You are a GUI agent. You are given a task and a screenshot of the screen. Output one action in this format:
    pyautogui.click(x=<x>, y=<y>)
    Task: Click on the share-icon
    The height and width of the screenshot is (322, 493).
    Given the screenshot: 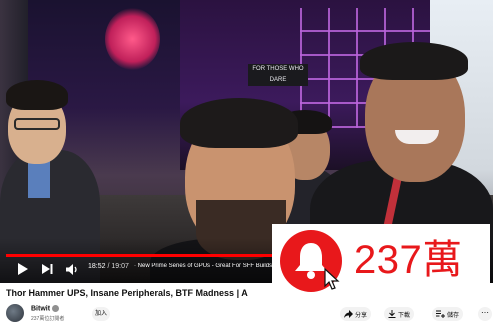 What is the action you would take?
    pyautogui.click(x=348, y=314)
    